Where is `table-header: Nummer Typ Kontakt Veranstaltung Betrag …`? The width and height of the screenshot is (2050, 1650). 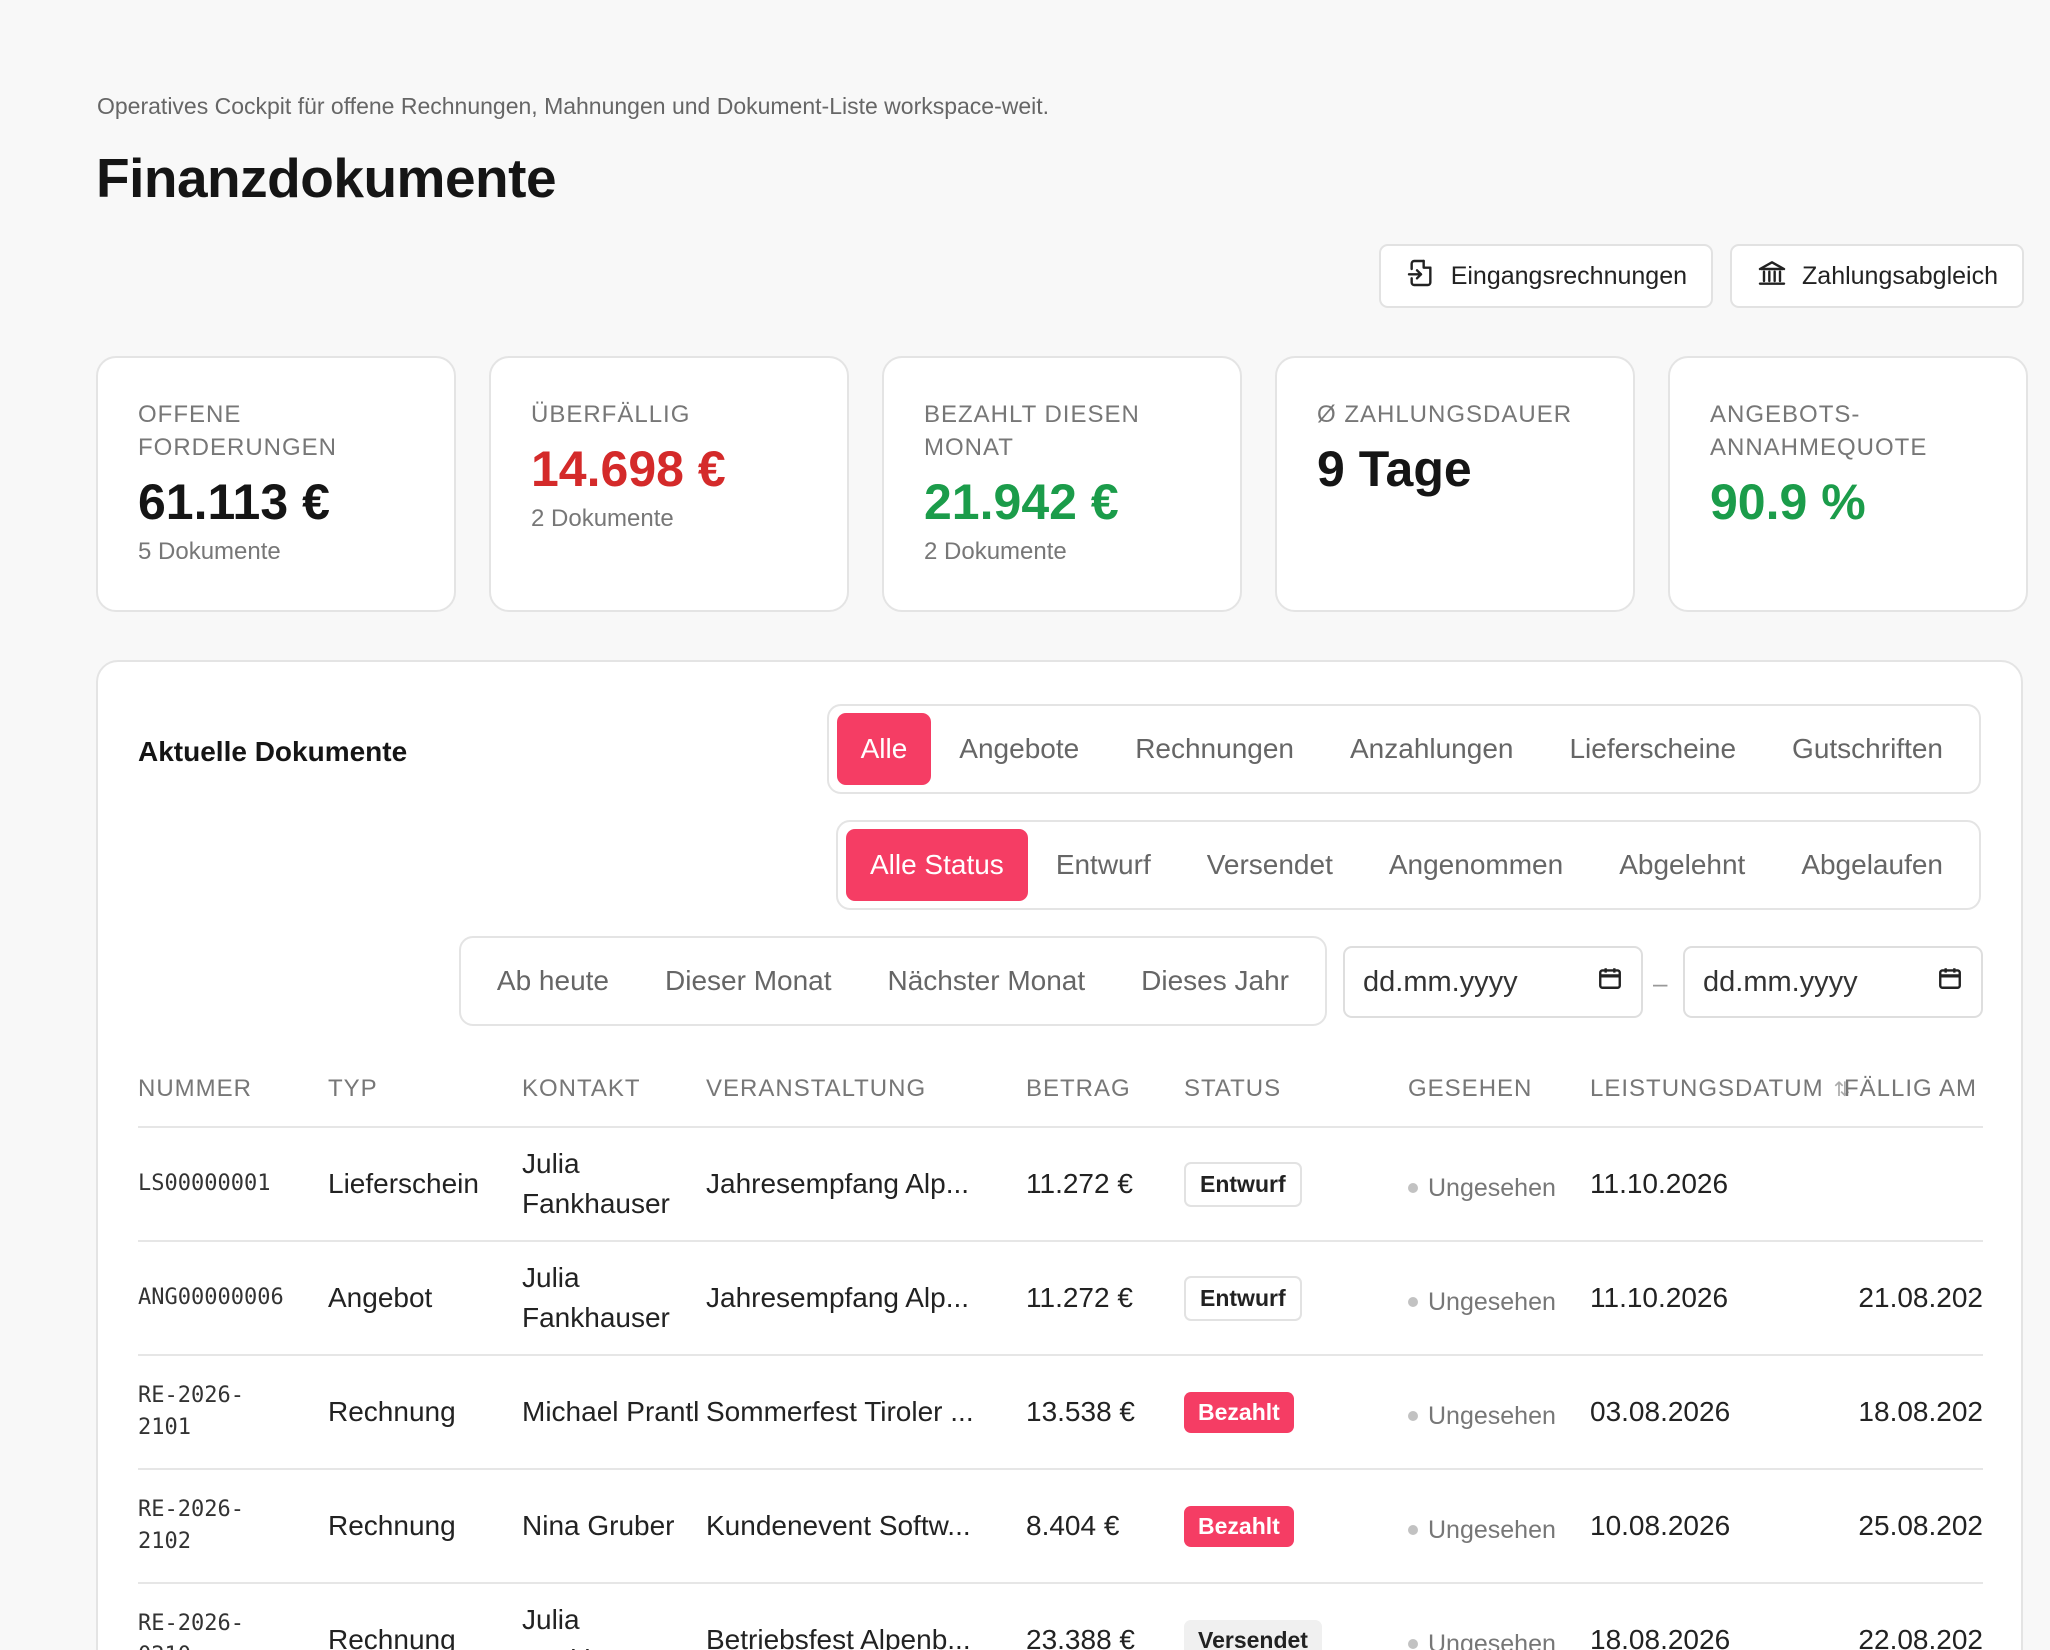
table-header: Nummer Typ Kontakt Veranstaltung Betrag … is located at coordinates (1060, 1090).